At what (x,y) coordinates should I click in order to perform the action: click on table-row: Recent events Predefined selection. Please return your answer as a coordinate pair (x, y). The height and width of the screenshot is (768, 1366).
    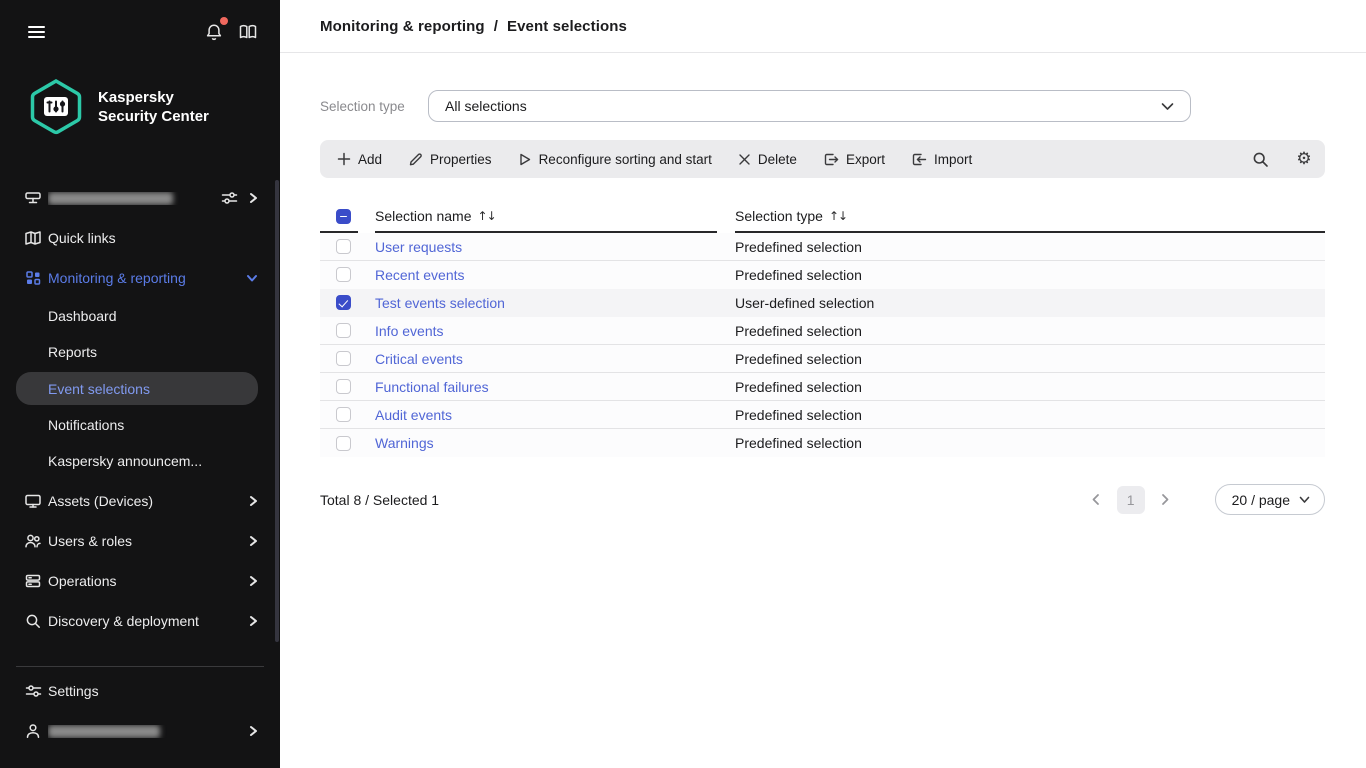
    Looking at the image, I should click on (822, 275).